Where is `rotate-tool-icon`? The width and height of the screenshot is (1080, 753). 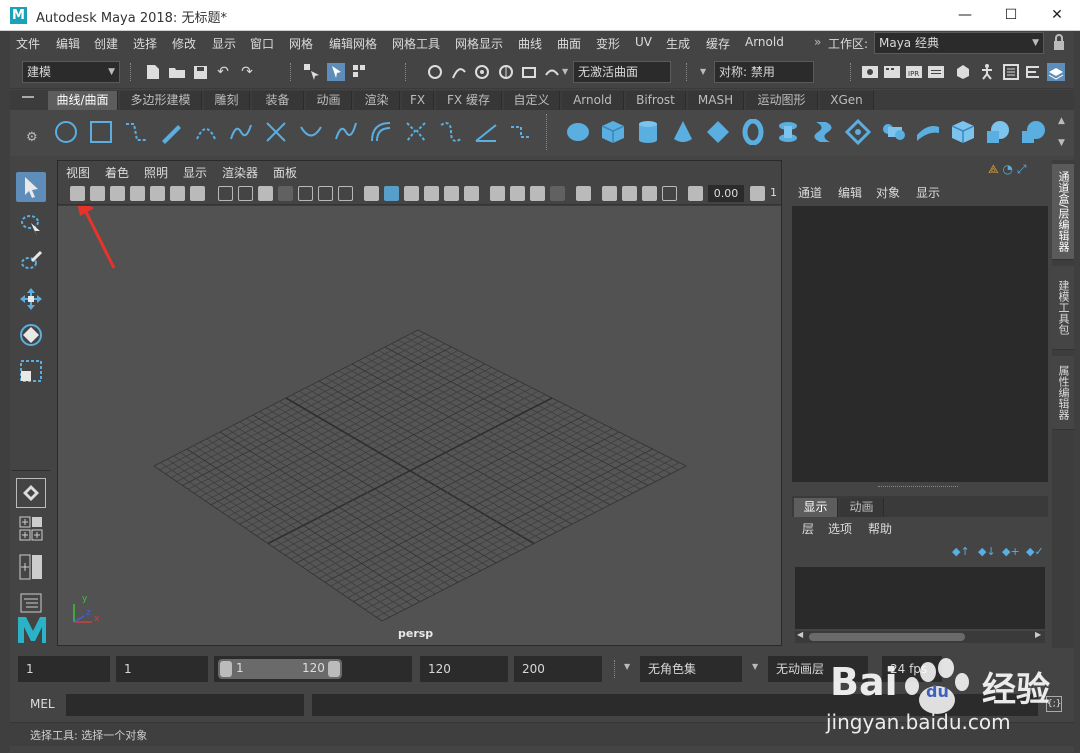
rotate-tool-icon is located at coordinates (31, 335).